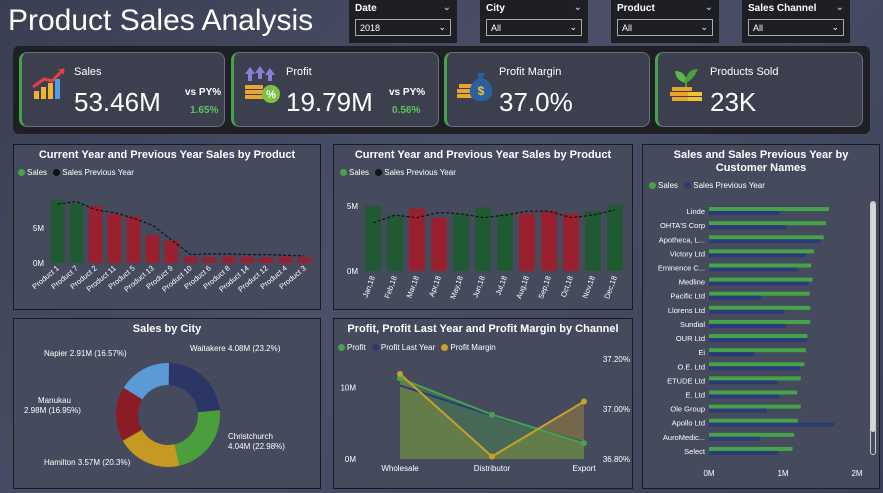 The width and height of the screenshot is (883, 493). I want to click on sales-channel-slicer: Sales Channel ⌄ All ⌄, so click(796, 21).